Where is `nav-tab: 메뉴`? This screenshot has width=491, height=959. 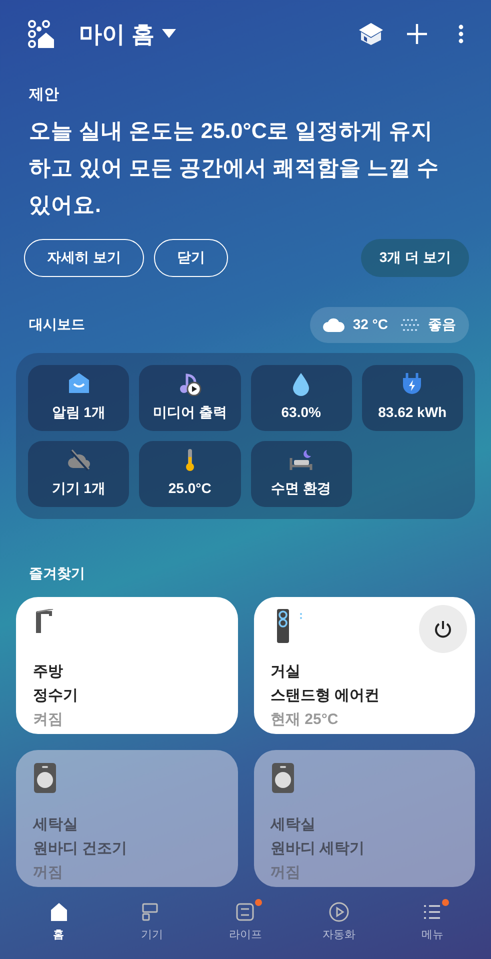 nav-tab: 메뉴 is located at coordinates (432, 921).